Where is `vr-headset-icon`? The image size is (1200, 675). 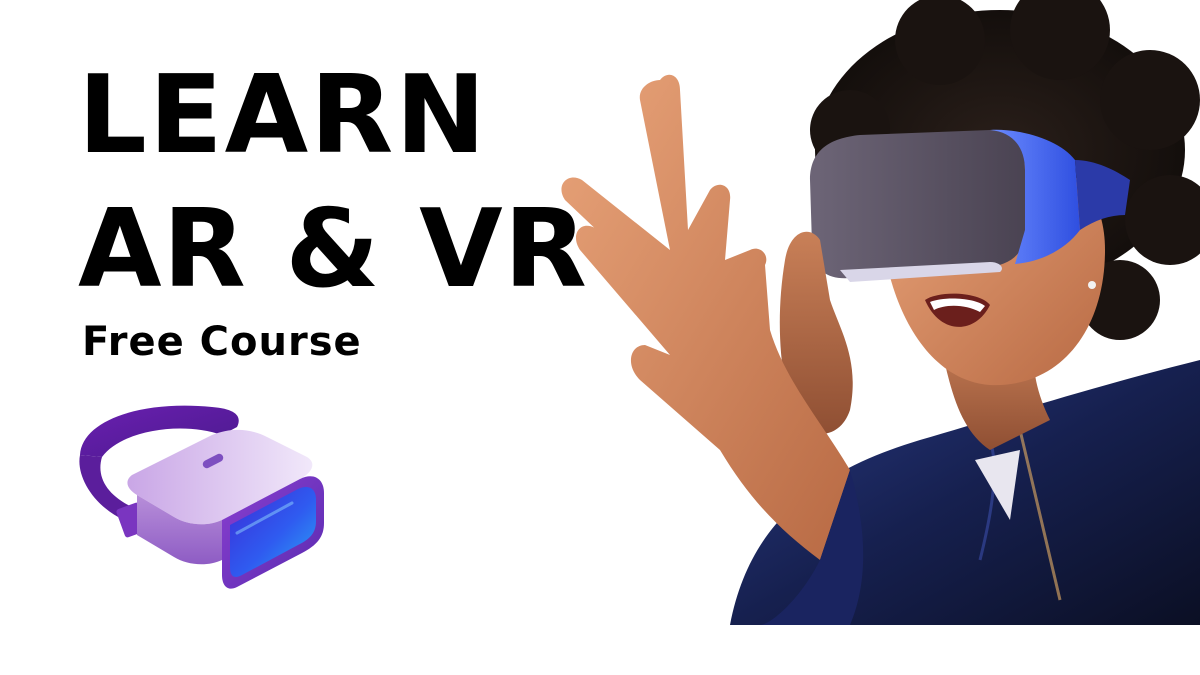 vr-headset-icon is located at coordinates (201, 497).